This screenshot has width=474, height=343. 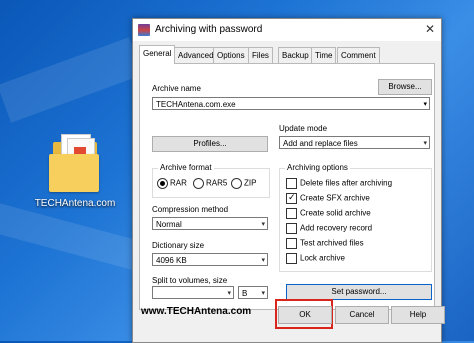 I want to click on dictionary-size-value: 4096 KB, so click(x=171, y=260).